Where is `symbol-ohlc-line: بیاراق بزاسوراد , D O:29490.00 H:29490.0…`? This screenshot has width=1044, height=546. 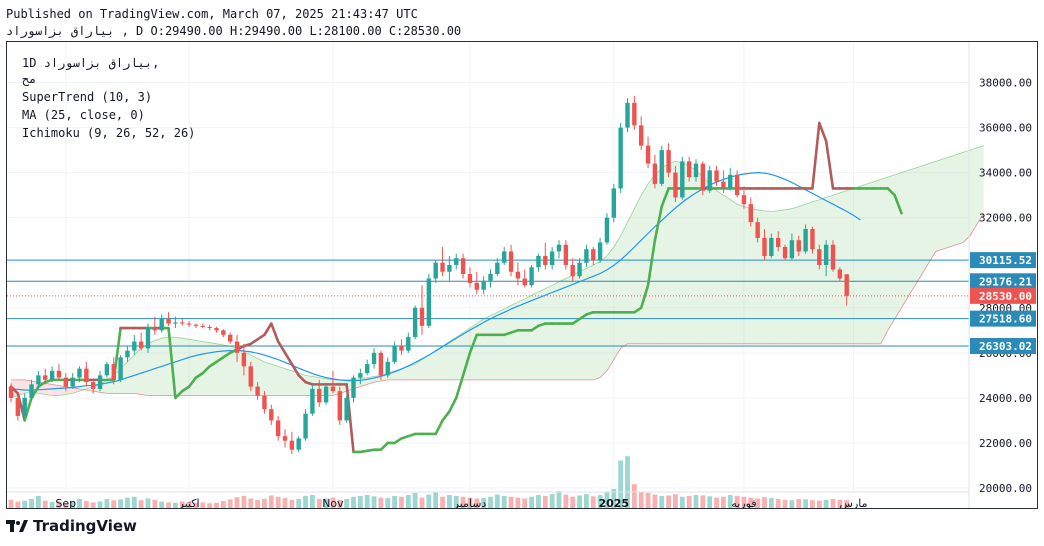
symbol-ohlc-line: بیاراق بزاسوراد , D O:29490.00 H:29490.0… is located at coordinates (234, 31).